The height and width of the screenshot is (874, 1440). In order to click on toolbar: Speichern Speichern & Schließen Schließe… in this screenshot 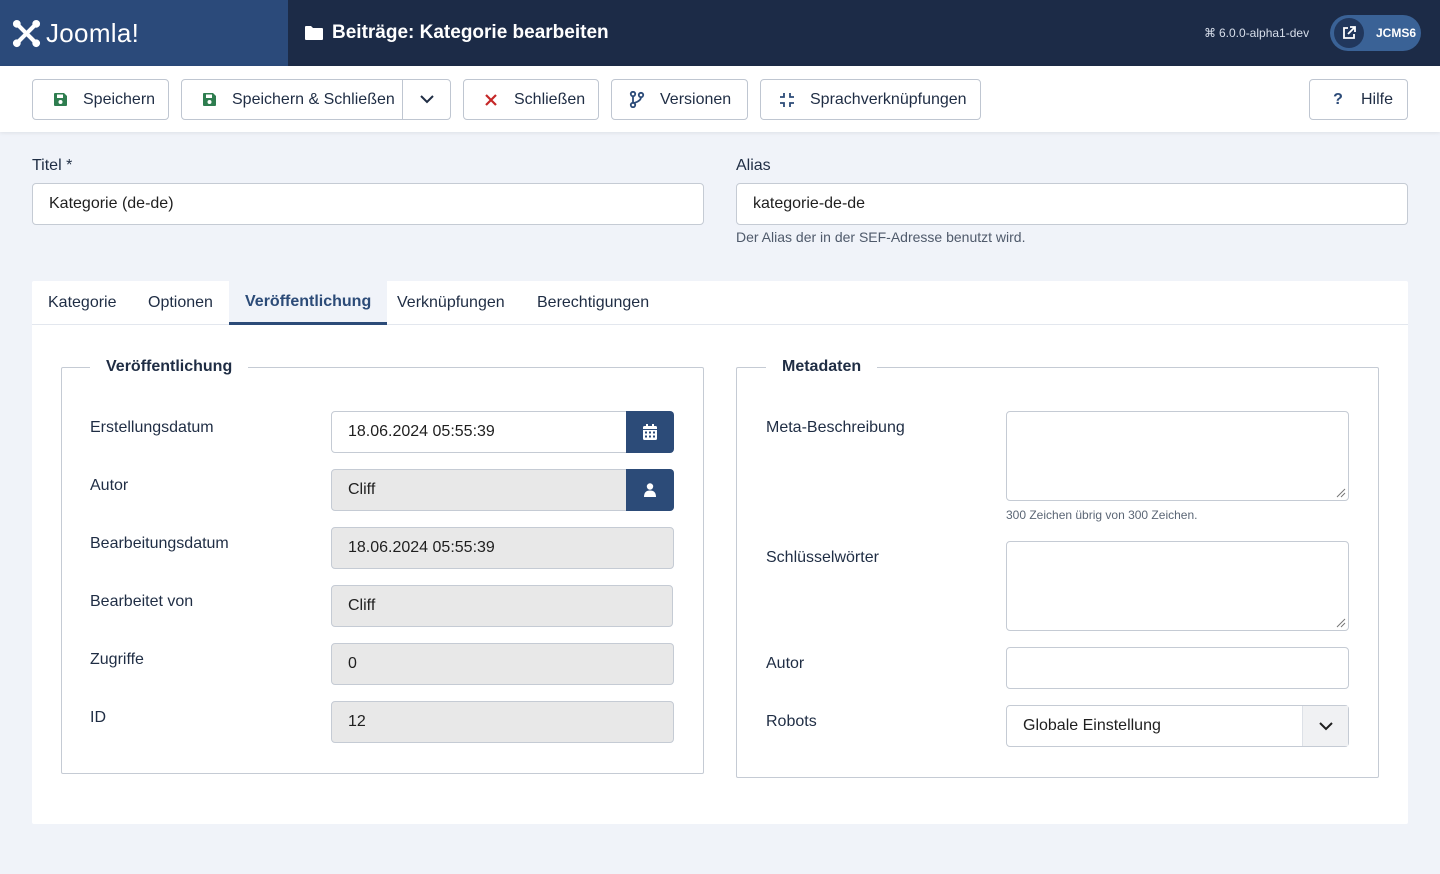, I will do `click(720, 99)`.